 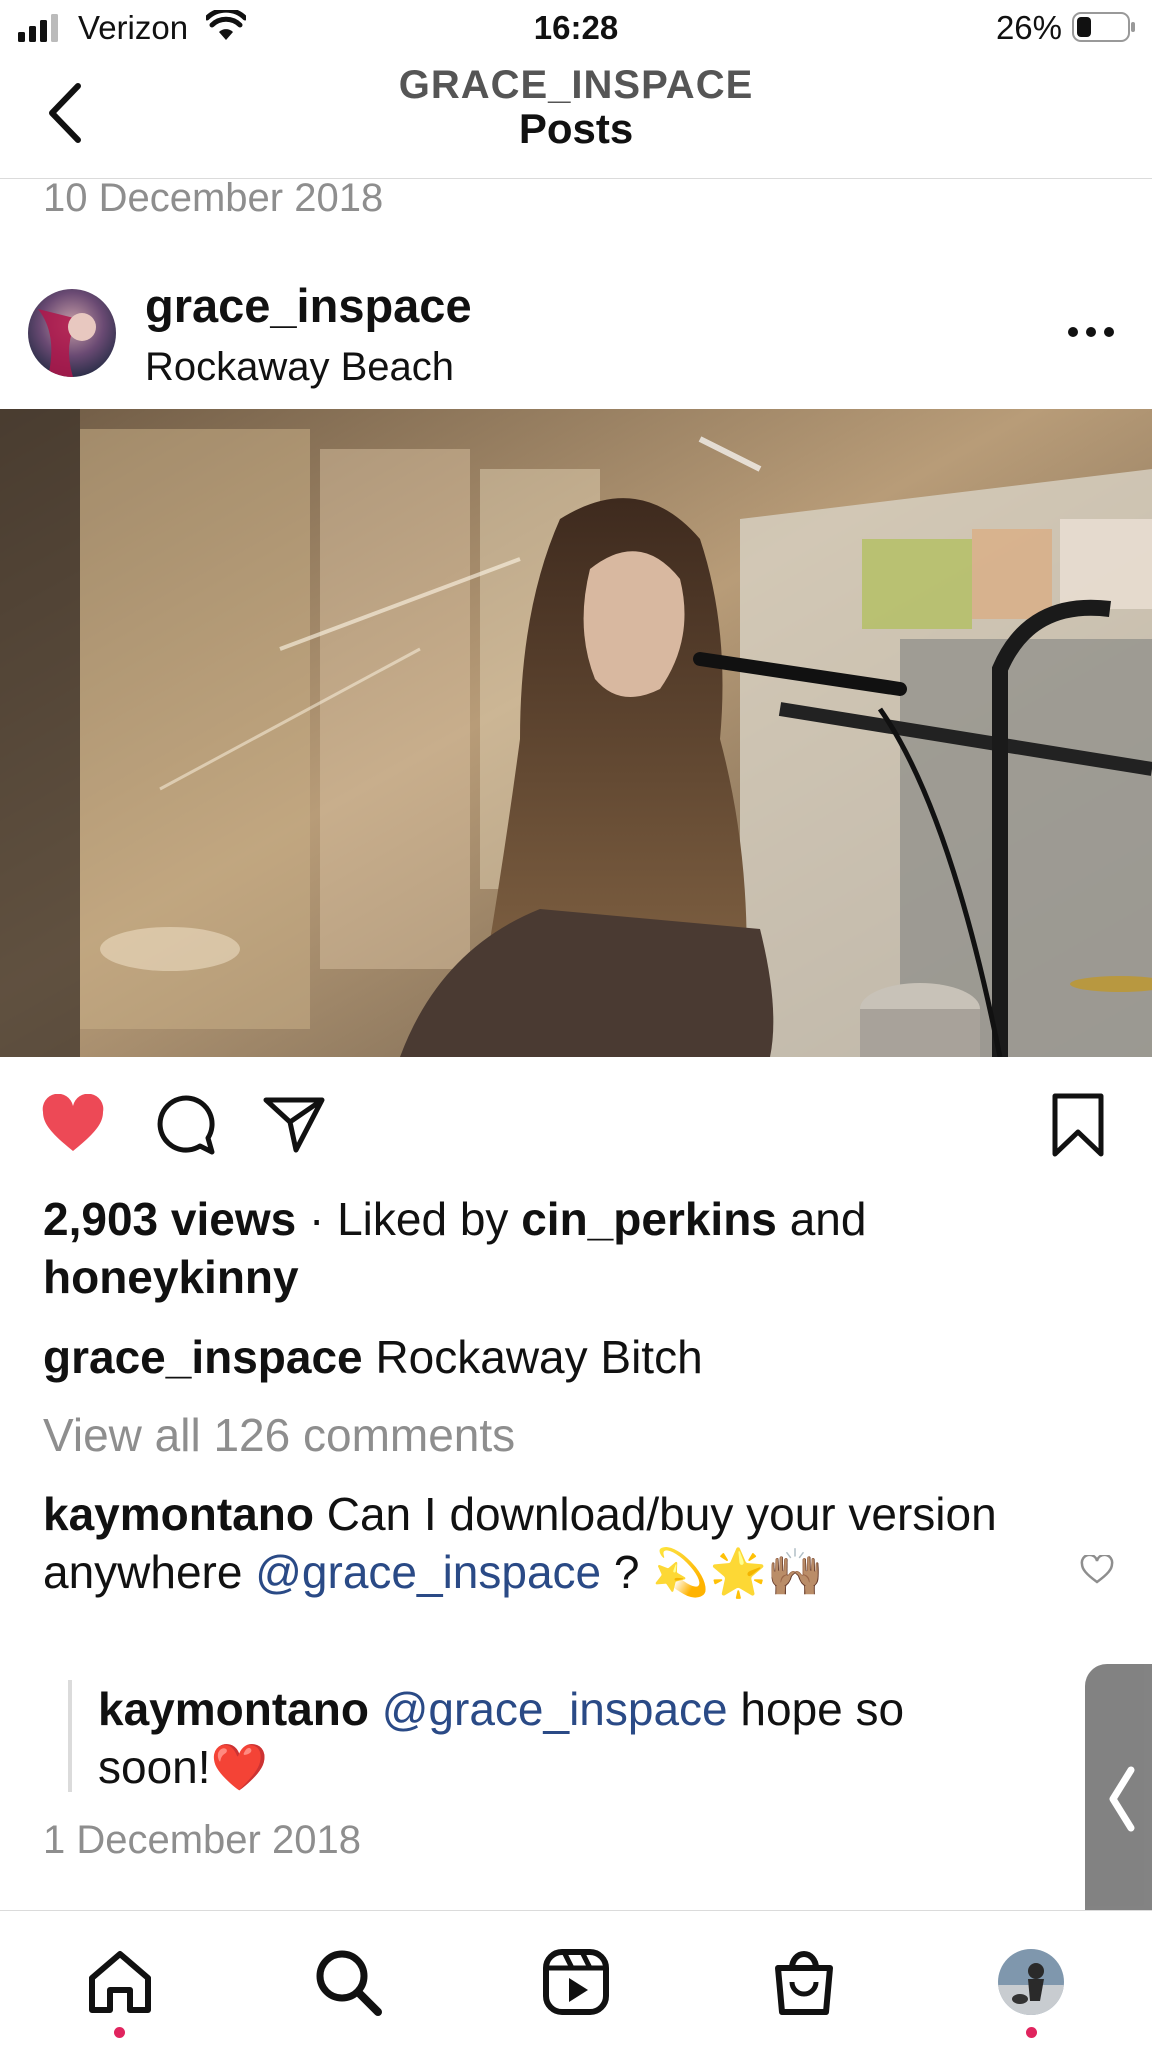 I want to click on comment-text-end: ? 💫🌟🙌🏽, so click(x=719, y=1572).